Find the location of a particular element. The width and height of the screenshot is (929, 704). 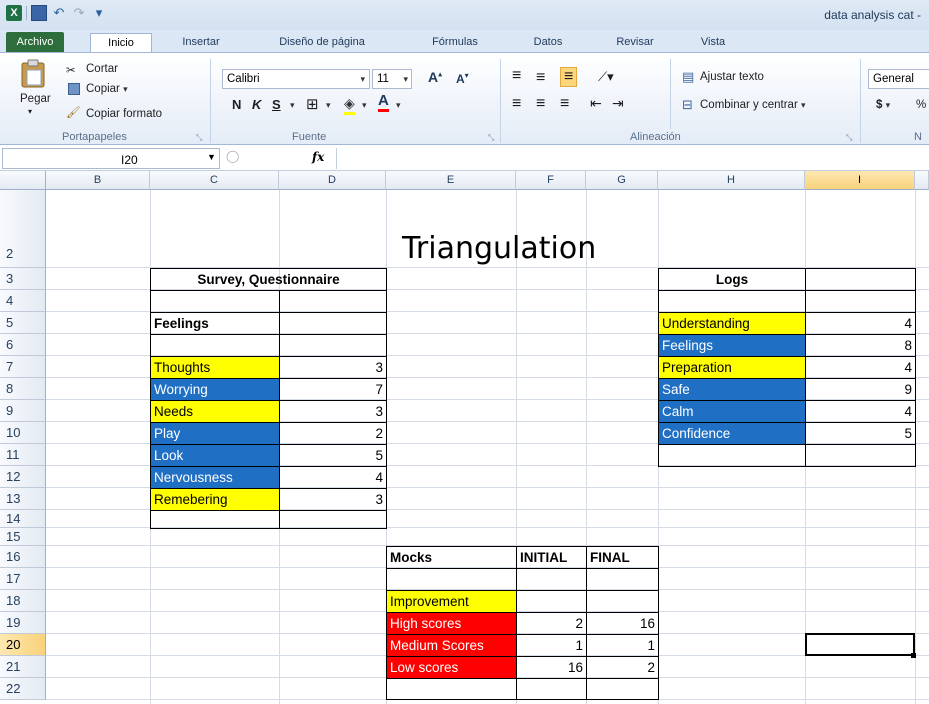

mocks-initial-value: 16 is located at coordinates (551, 667).